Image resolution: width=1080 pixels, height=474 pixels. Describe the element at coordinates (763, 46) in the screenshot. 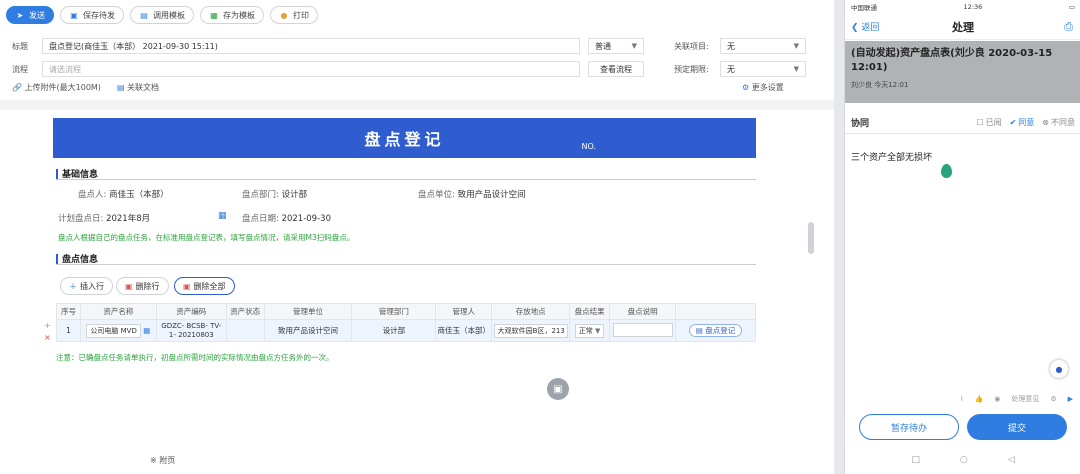

I see `related-project-select: 无 ▼` at that location.